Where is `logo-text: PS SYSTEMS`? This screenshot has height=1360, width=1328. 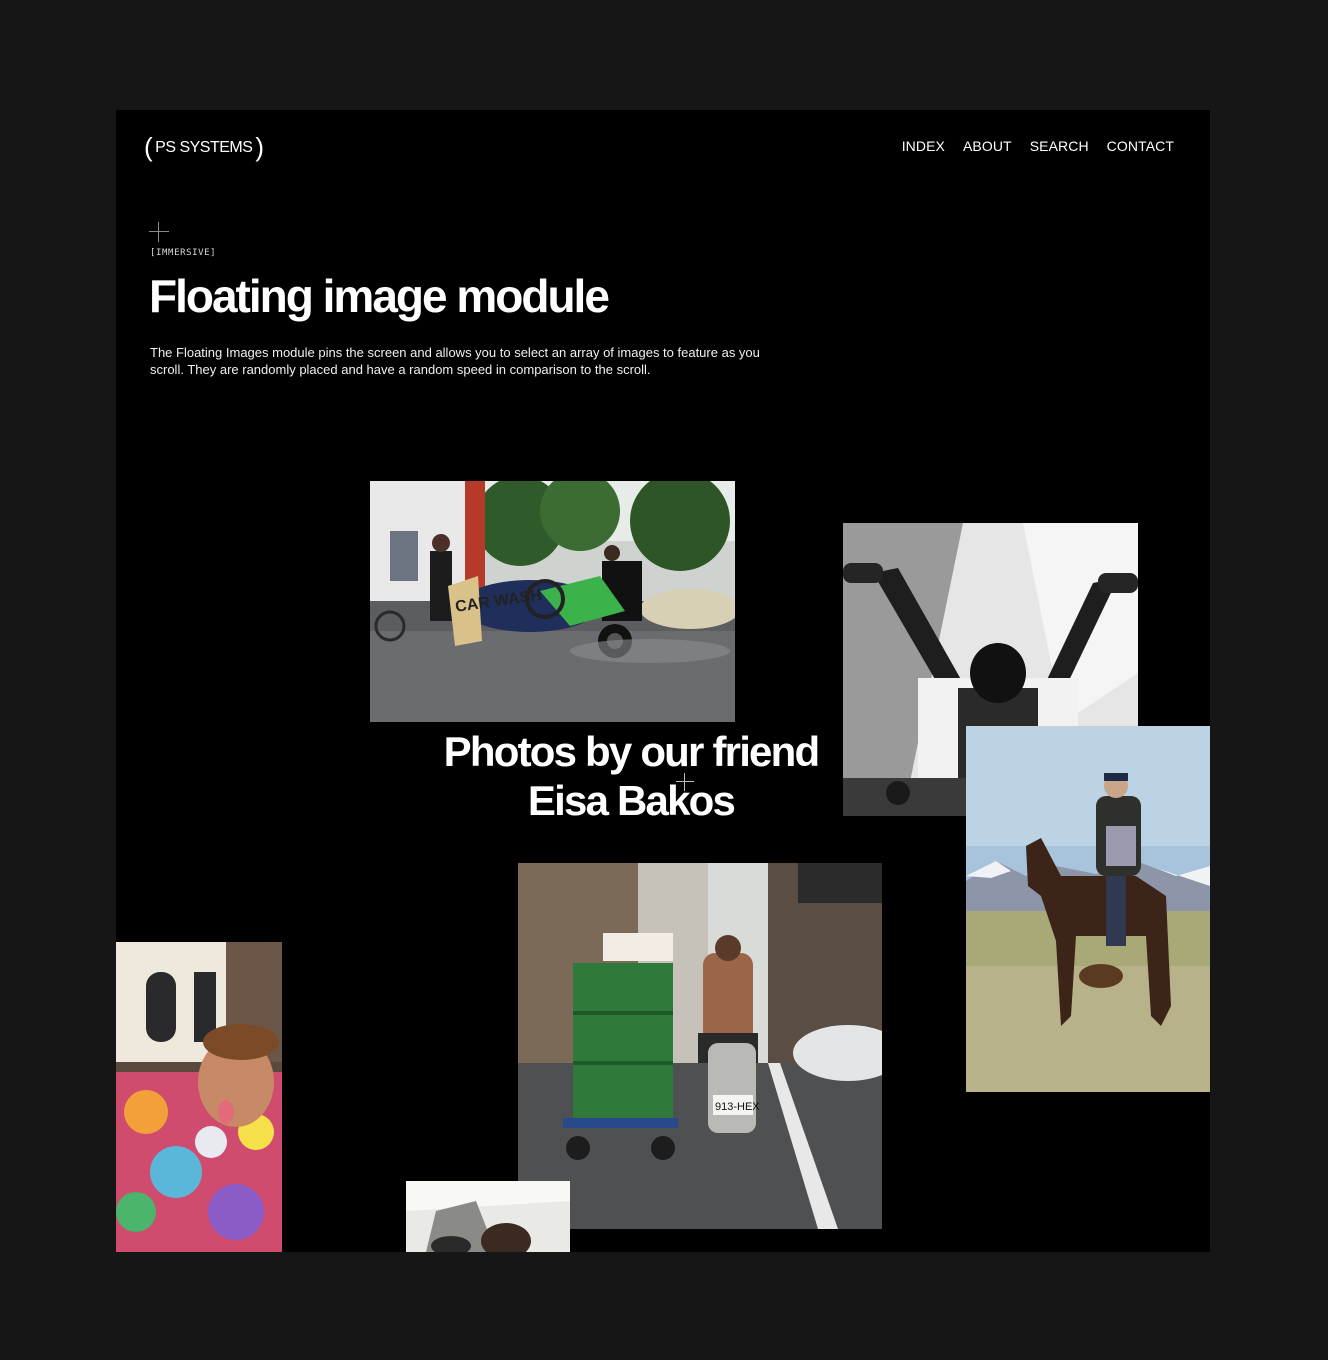
logo-text: PS SYSTEMS is located at coordinates (204, 147).